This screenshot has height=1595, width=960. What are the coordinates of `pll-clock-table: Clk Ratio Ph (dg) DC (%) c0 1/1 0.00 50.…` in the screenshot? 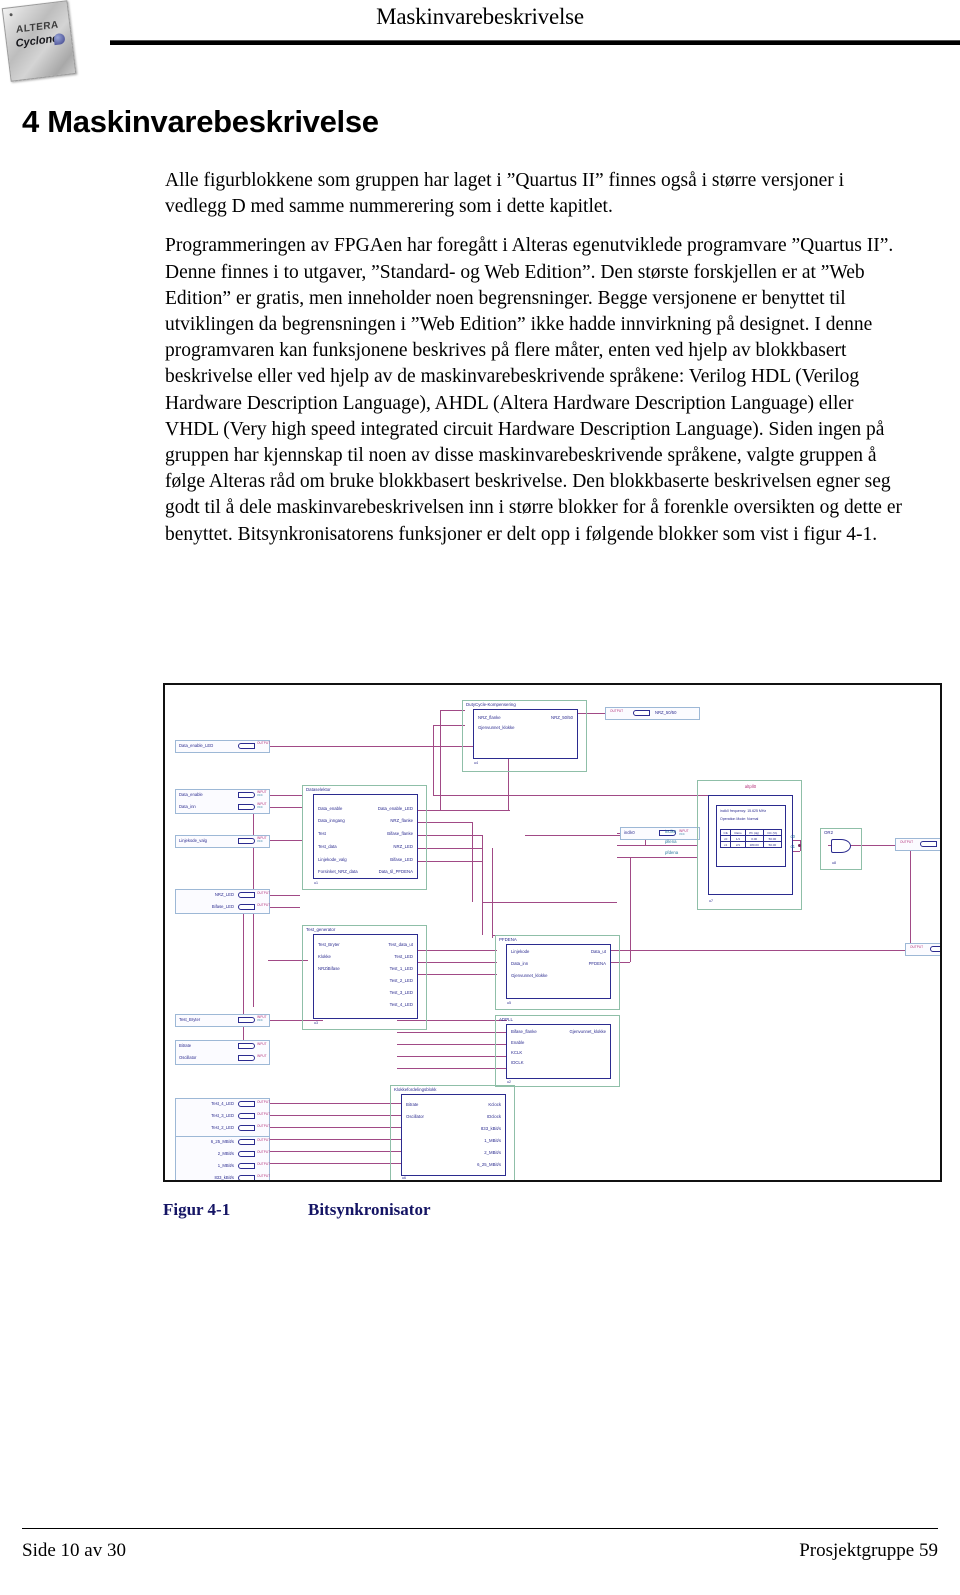 It's located at (751, 838).